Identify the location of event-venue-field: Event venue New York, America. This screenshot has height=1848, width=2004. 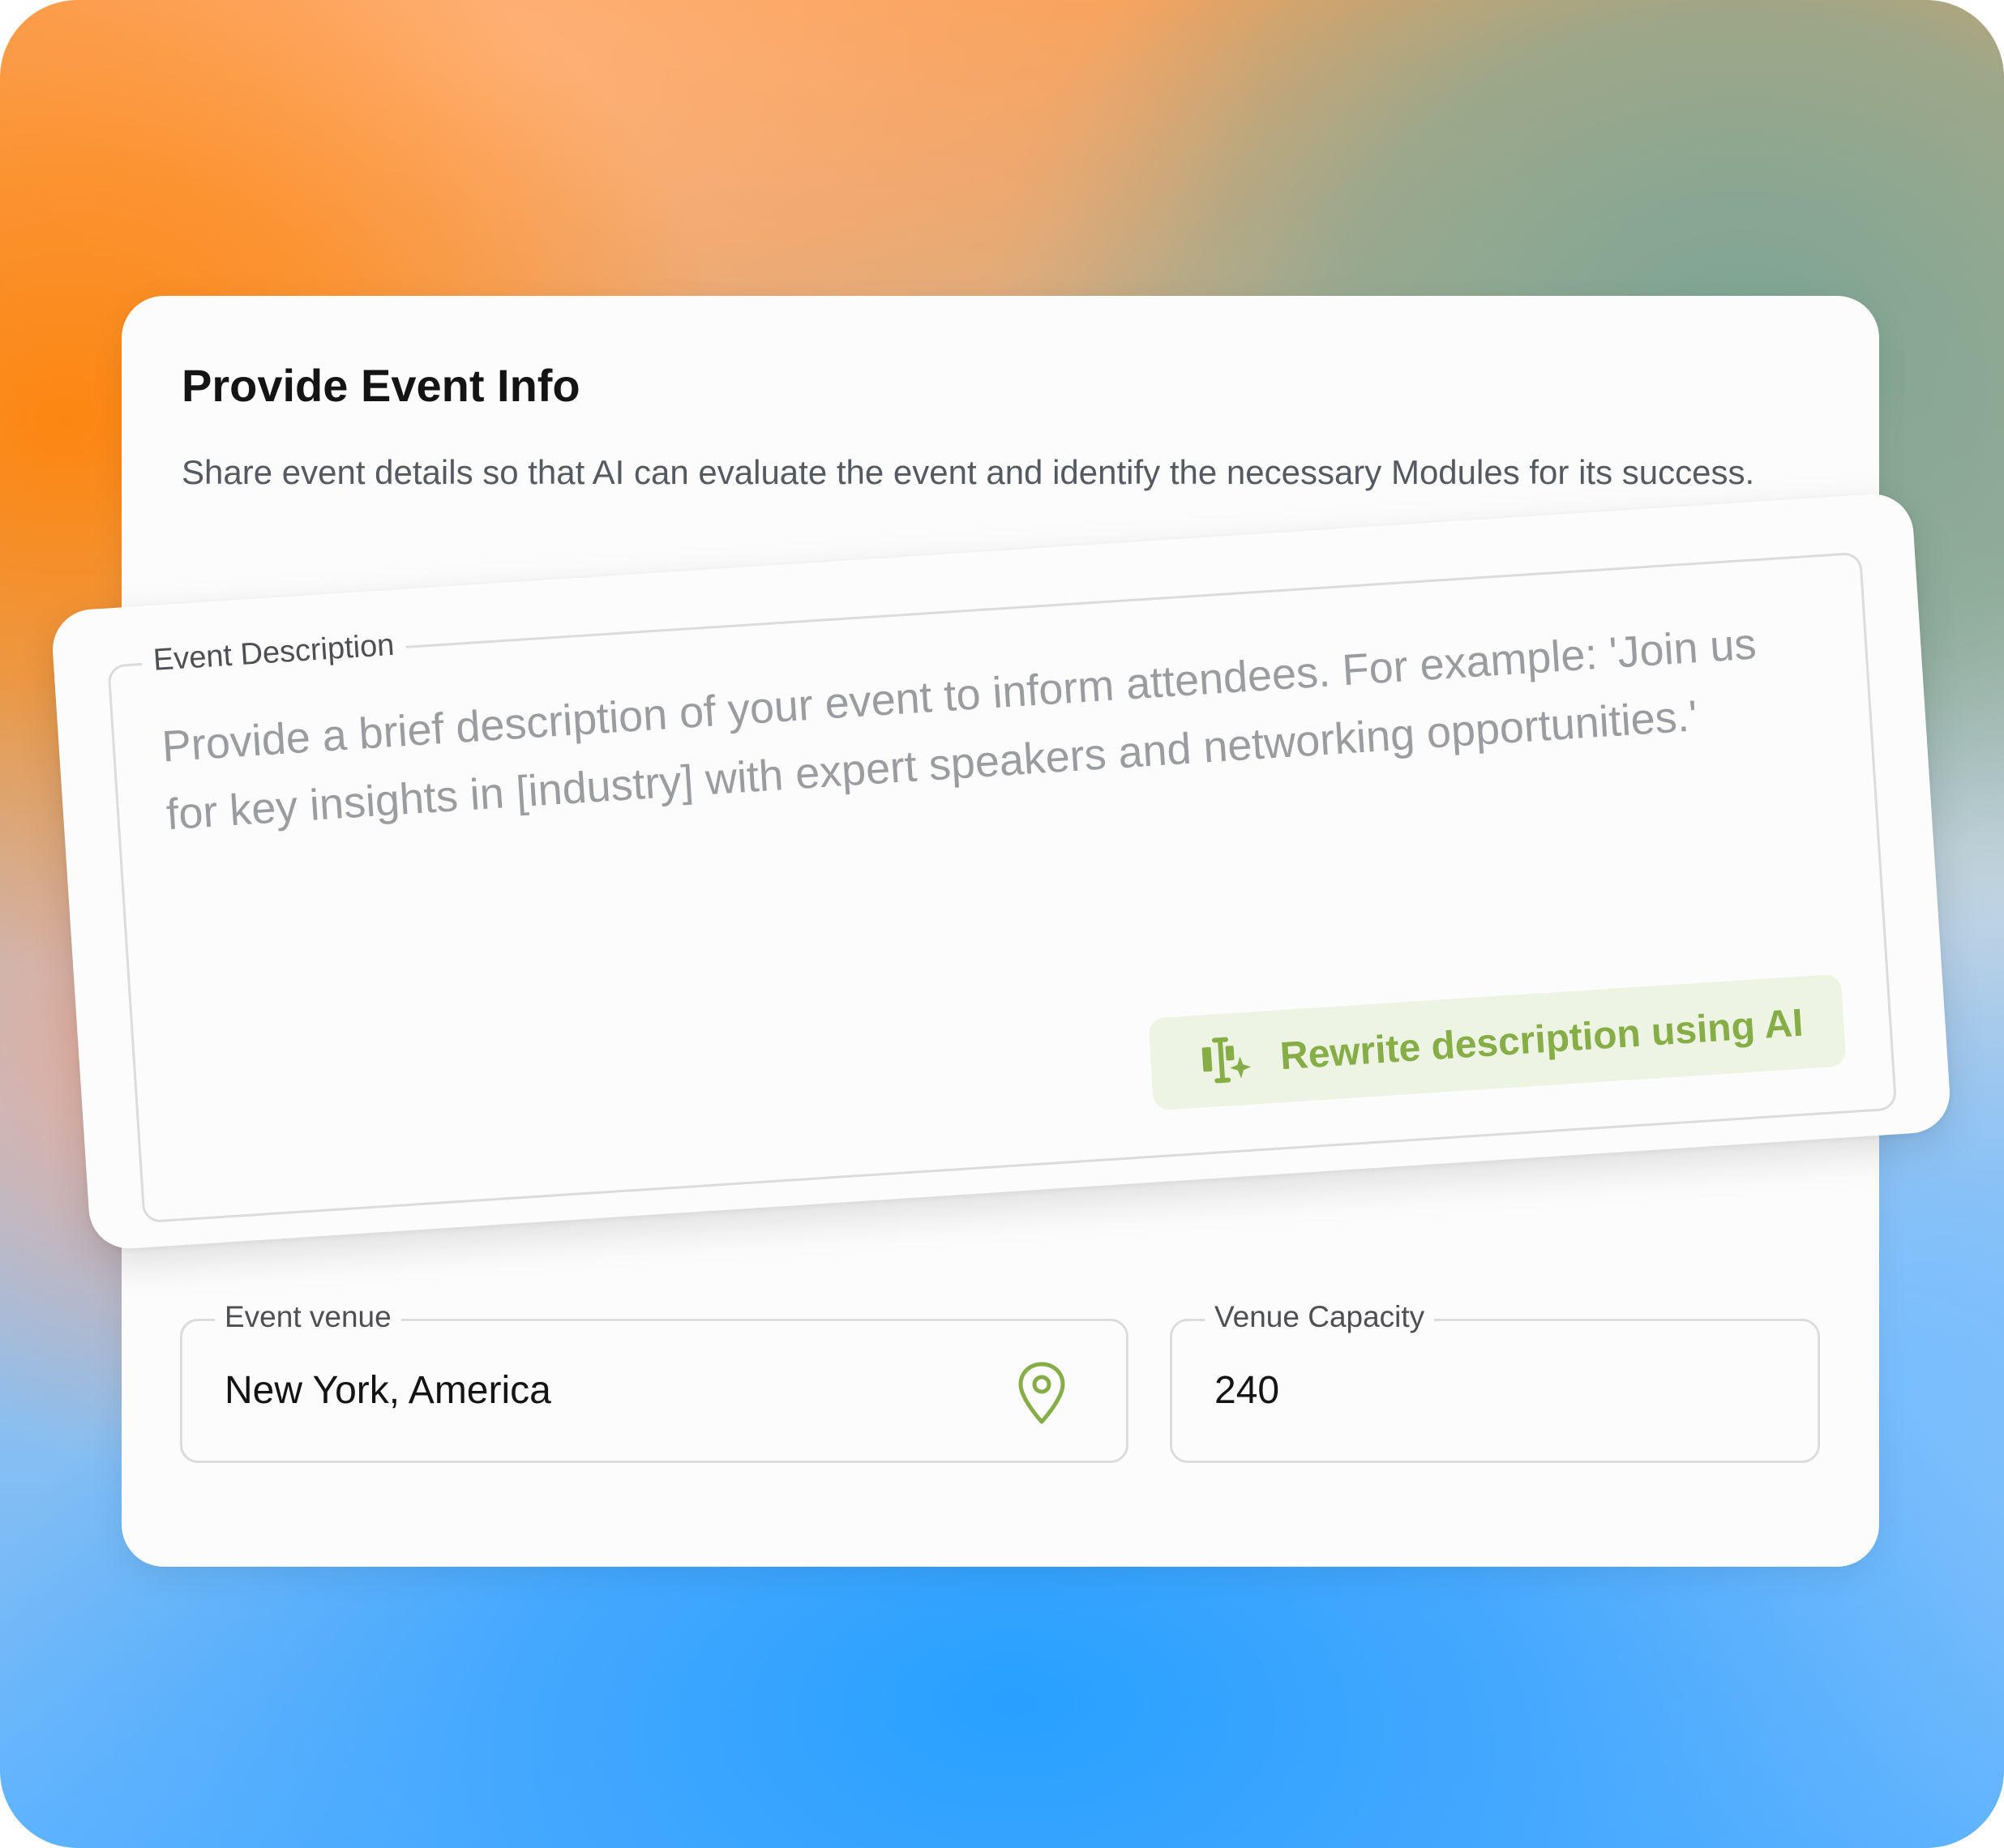
(654, 1381).